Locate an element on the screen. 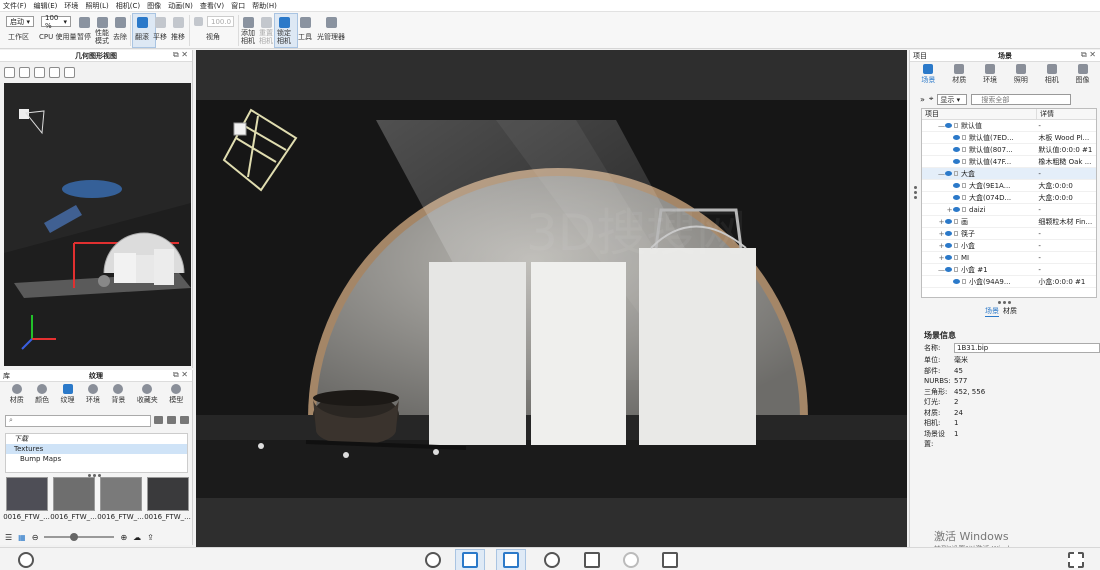 The width and height of the screenshot is (1100, 570). menu-environment: 环境 is located at coordinates (71, 6).